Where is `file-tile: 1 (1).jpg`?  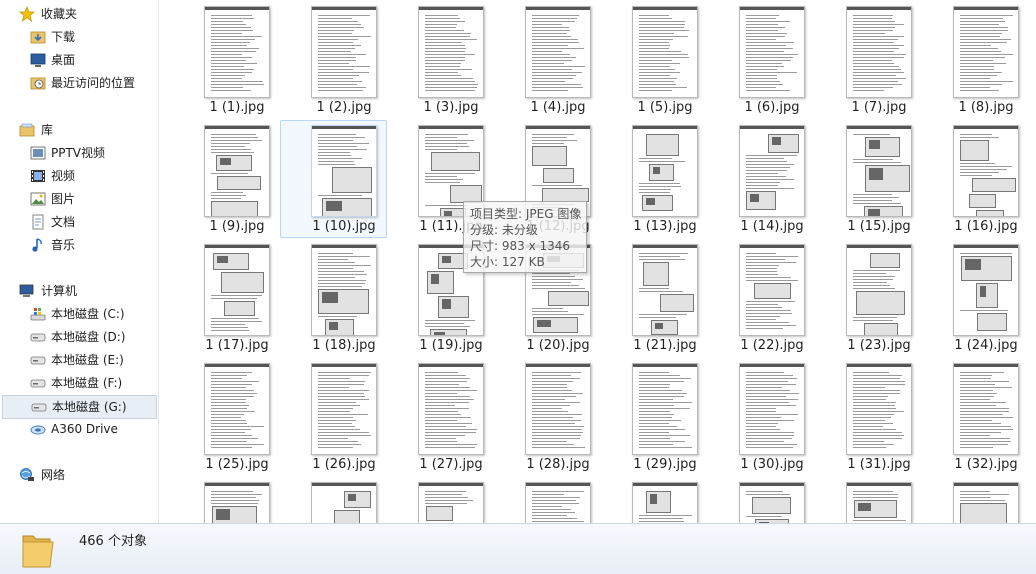
file-tile: 1 (1).jpg is located at coordinates (237, 62).